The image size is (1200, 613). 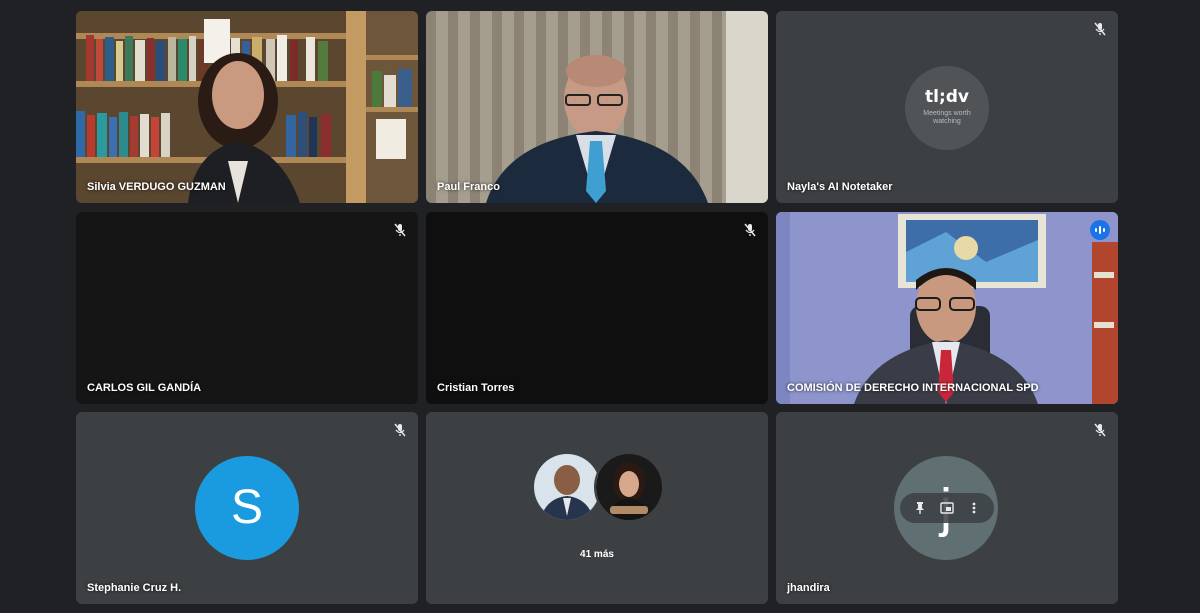 What do you see at coordinates (597, 308) in the screenshot?
I see `participant-tile-cristian: Cristian Torres` at bounding box center [597, 308].